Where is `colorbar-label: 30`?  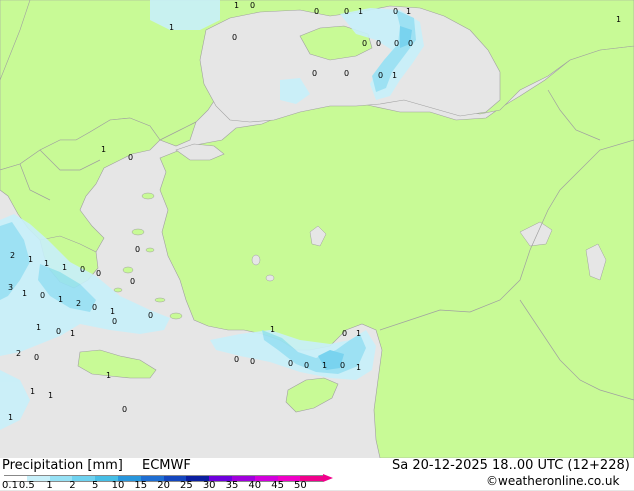 colorbar-label: 30 is located at coordinates (209, 485).